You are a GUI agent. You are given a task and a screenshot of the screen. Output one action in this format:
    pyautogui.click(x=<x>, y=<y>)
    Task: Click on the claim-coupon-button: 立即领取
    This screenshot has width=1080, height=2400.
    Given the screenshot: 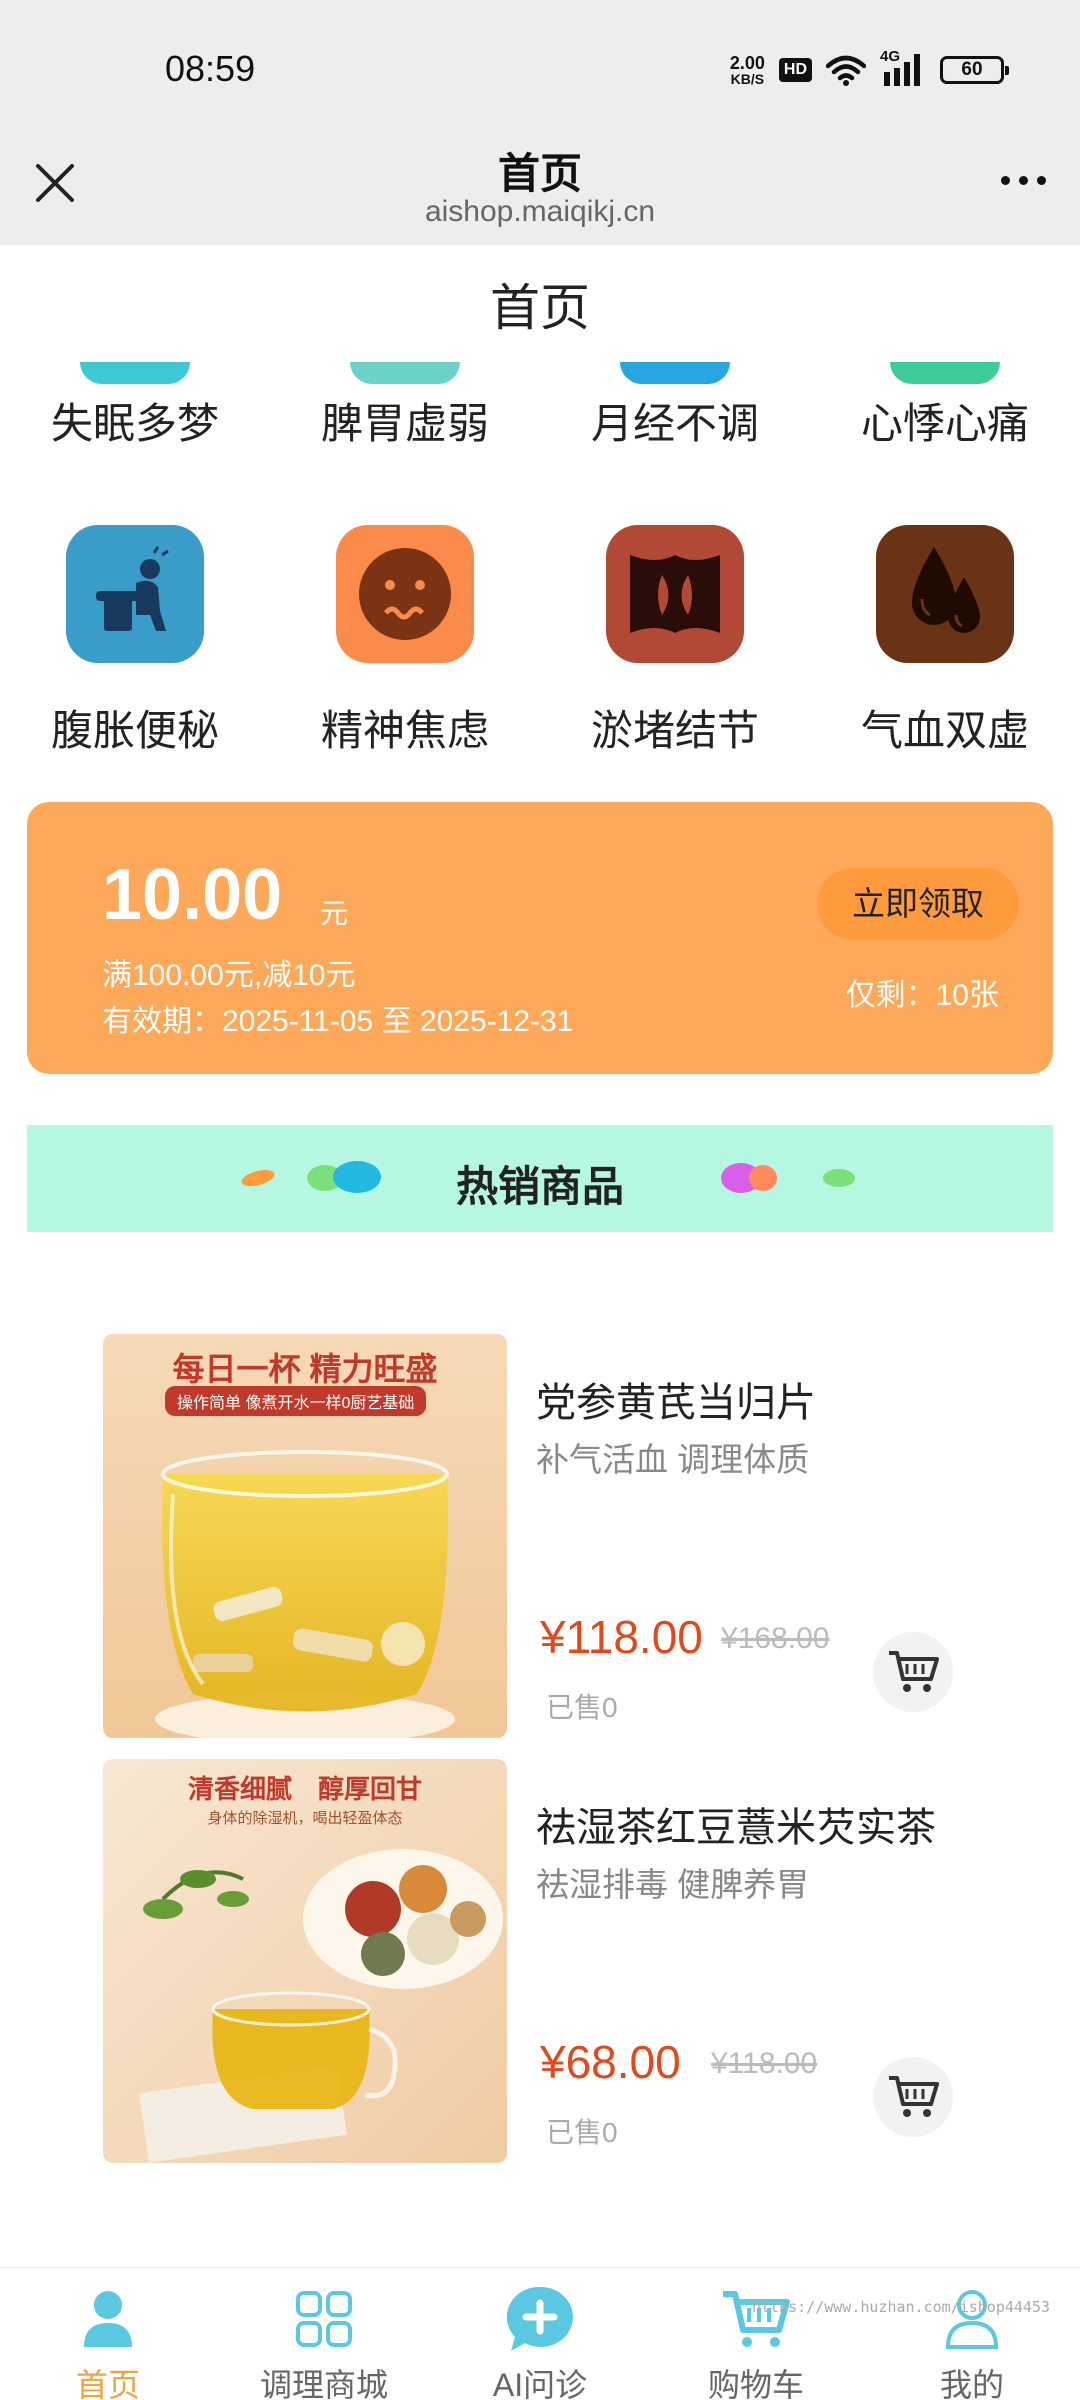 What is the action you would take?
    pyautogui.click(x=918, y=904)
    